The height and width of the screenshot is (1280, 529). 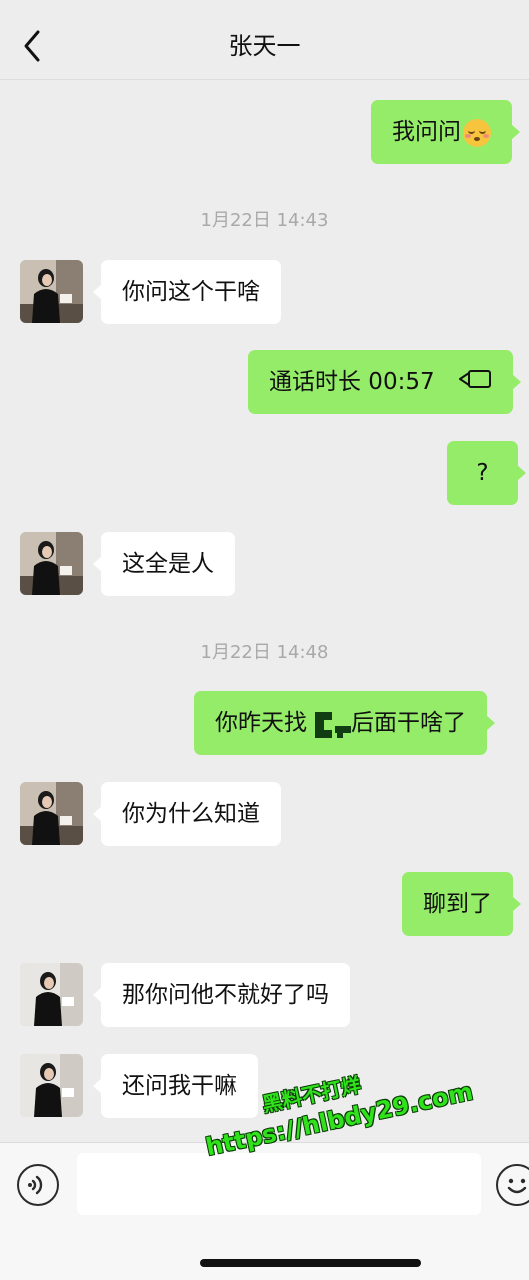 I want to click on message-input, so click(x=279, y=1184).